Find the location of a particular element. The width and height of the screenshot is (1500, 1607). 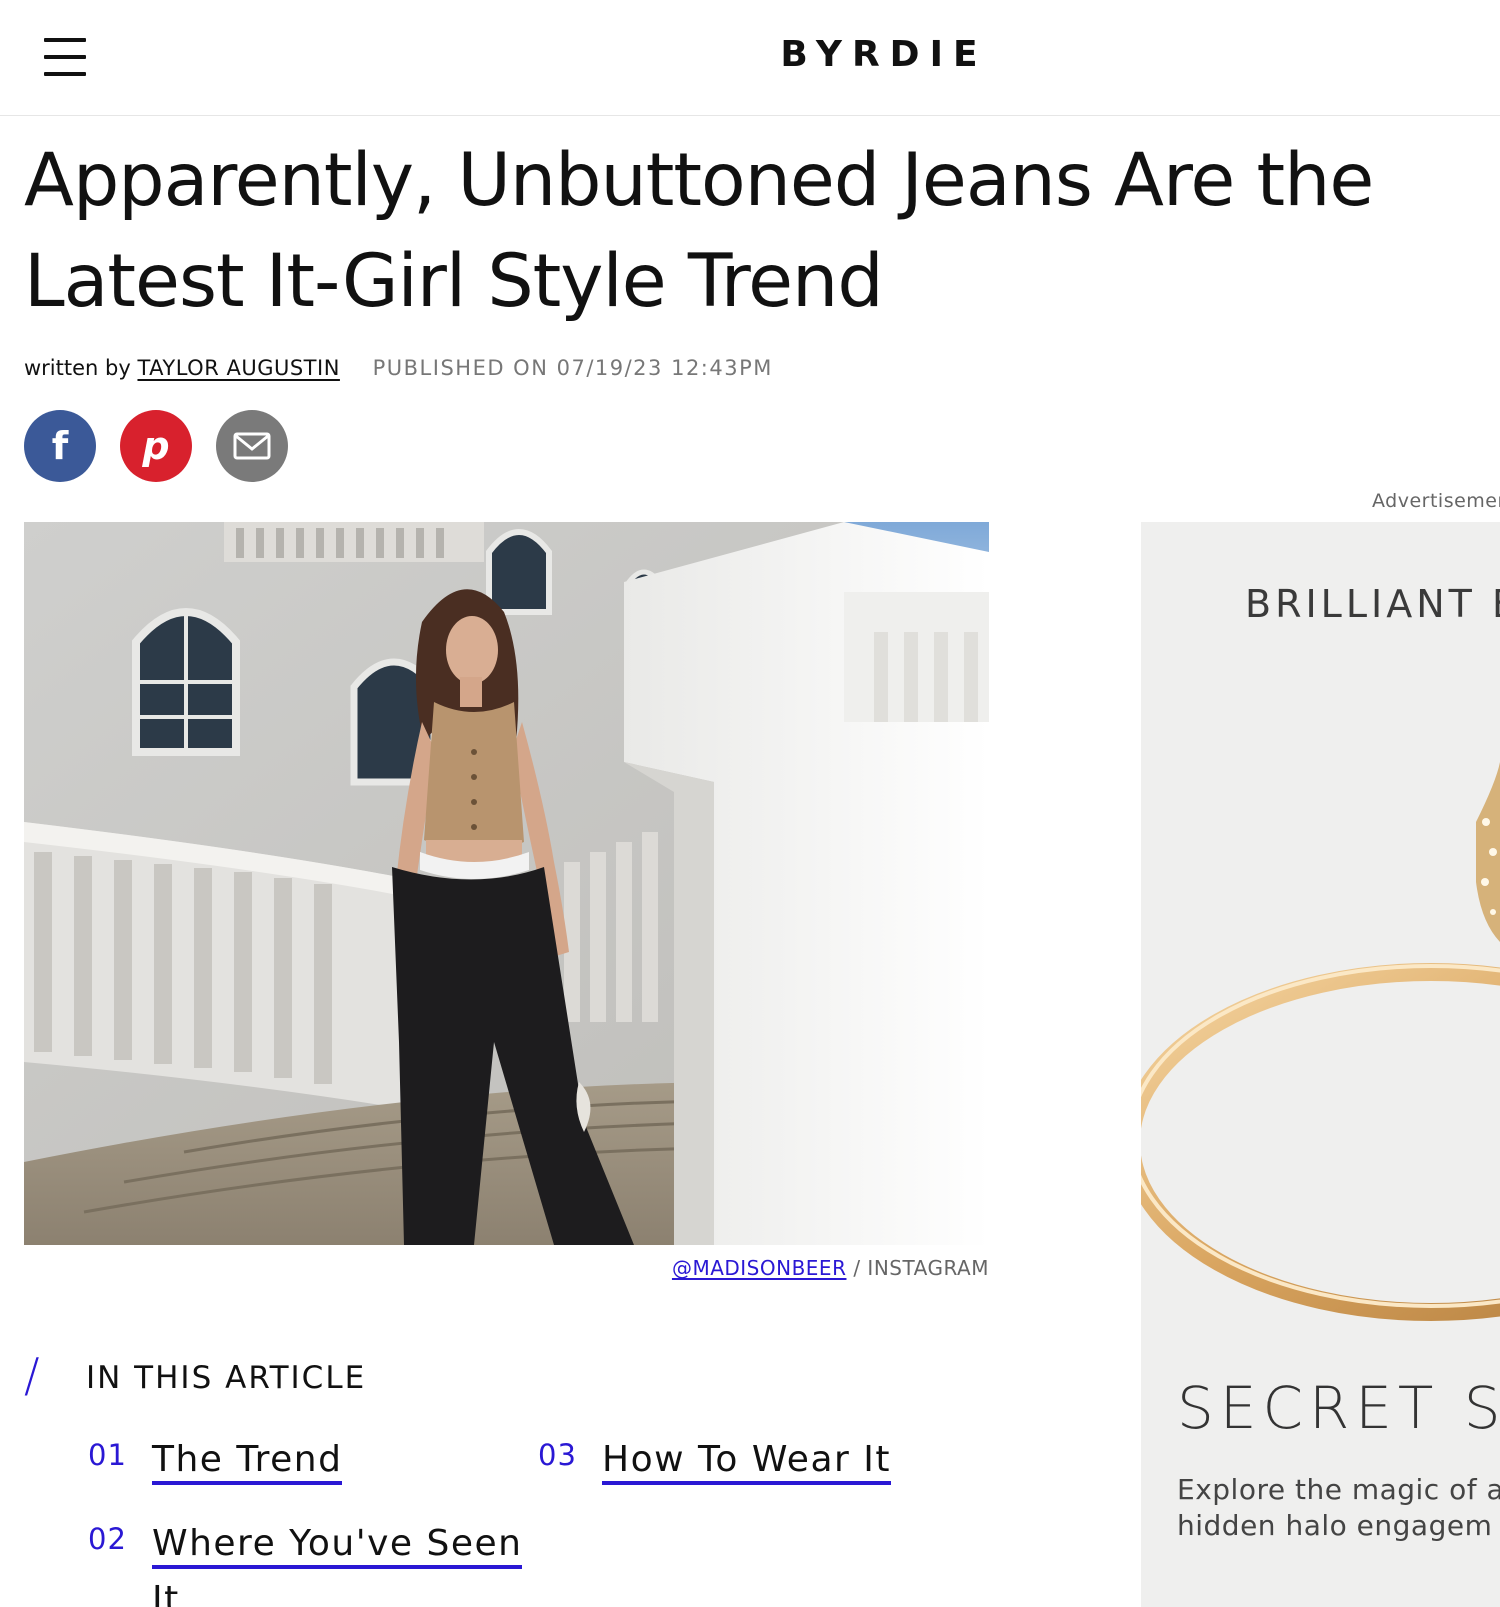

mail-icon is located at coordinates (252, 446).